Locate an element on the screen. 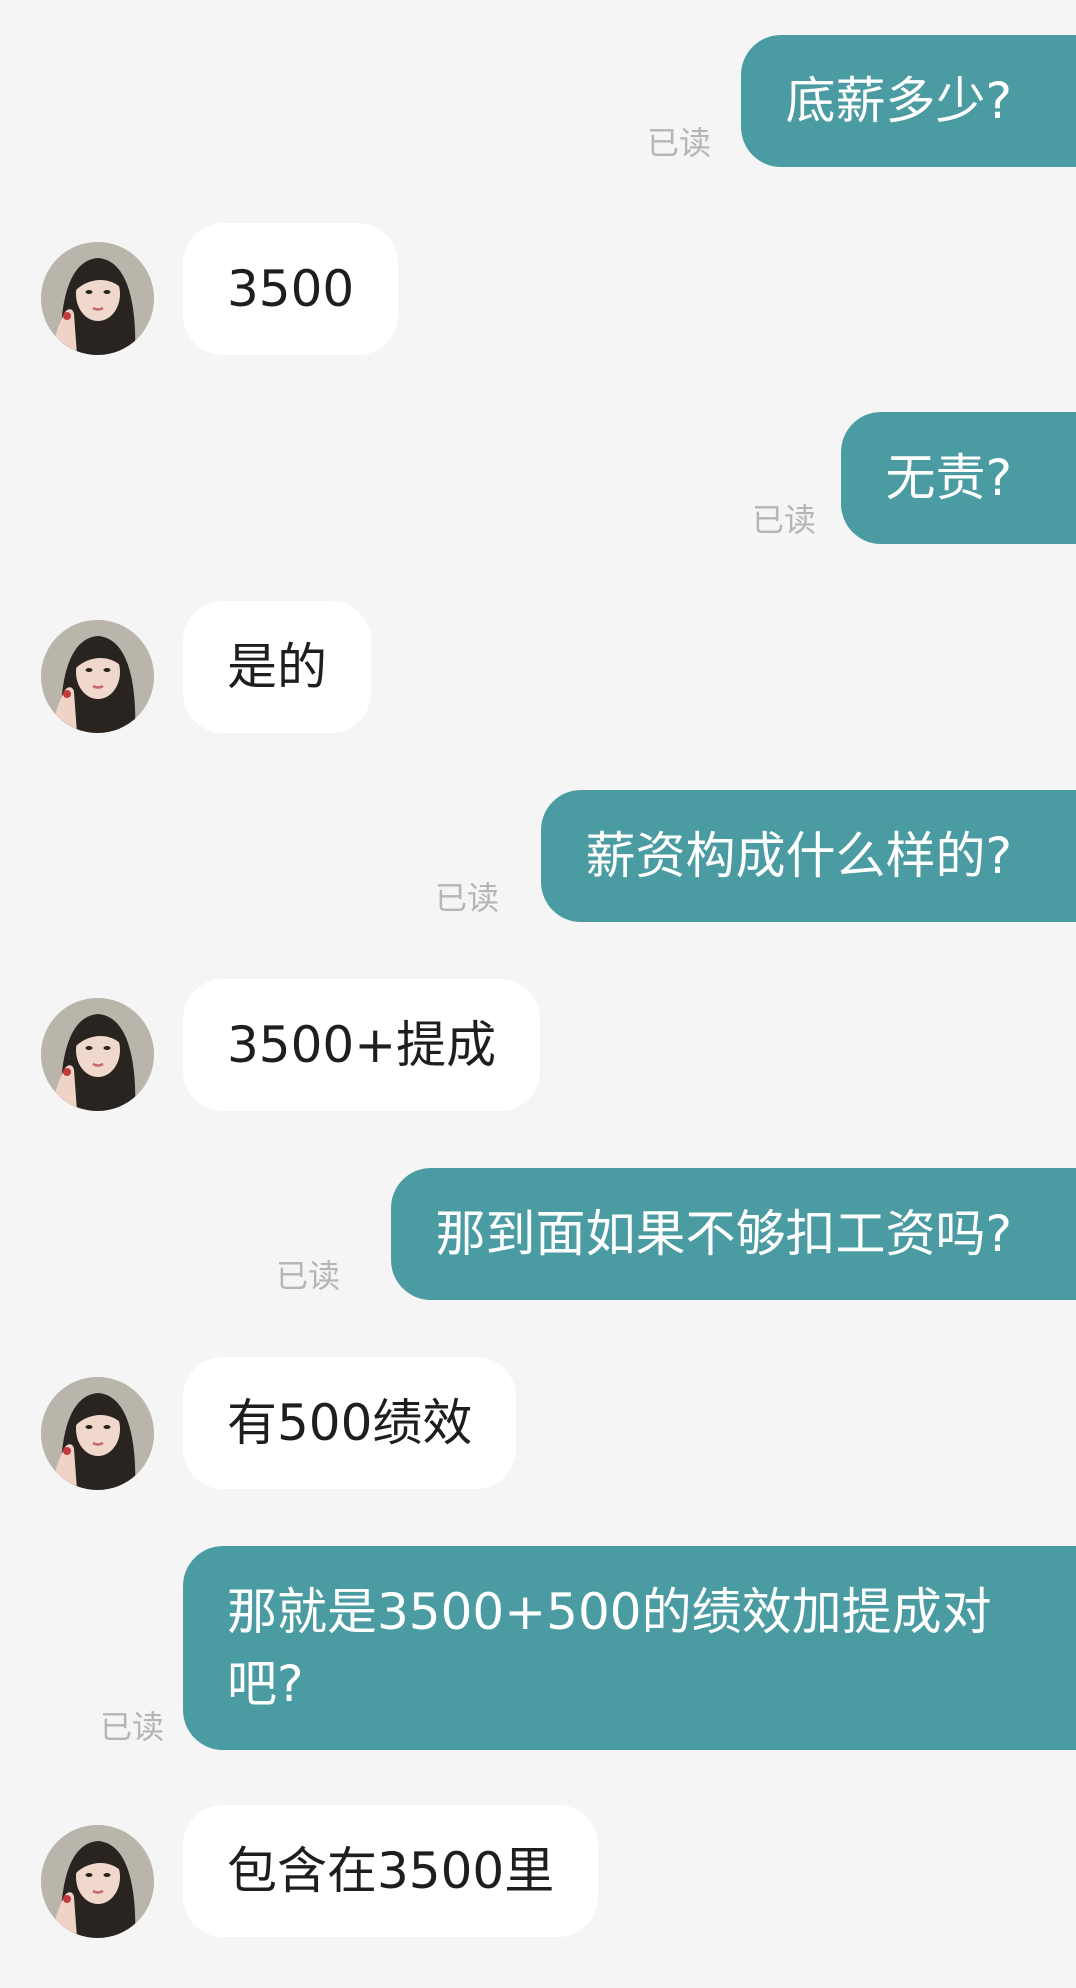 Image resolution: width=1076 pixels, height=1988 pixels. message-text: 包含在3500里 is located at coordinates (391, 1871).